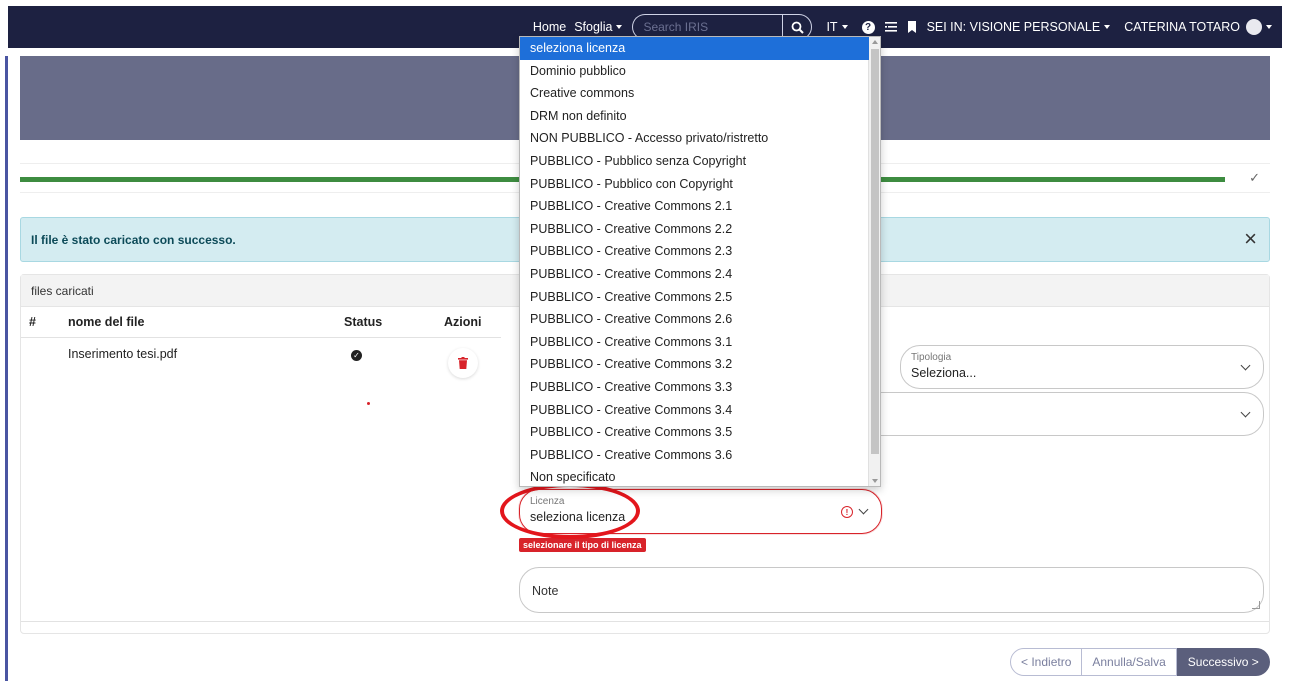  What do you see at coordinates (549, 27) in the screenshot?
I see `nav-home-link: Home` at bounding box center [549, 27].